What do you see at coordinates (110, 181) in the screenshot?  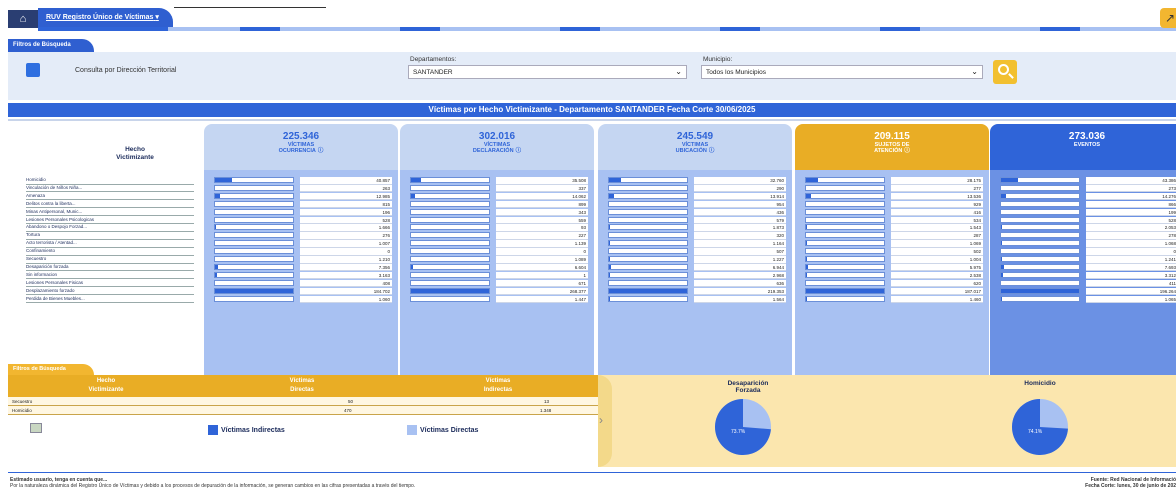 I see `row-label: Homicidio` at bounding box center [110, 181].